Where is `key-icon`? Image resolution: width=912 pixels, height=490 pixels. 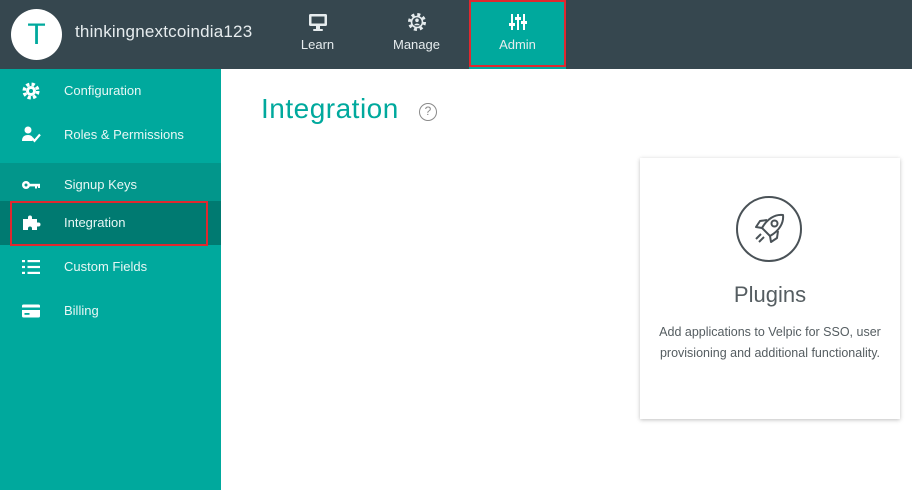 key-icon is located at coordinates (31, 185).